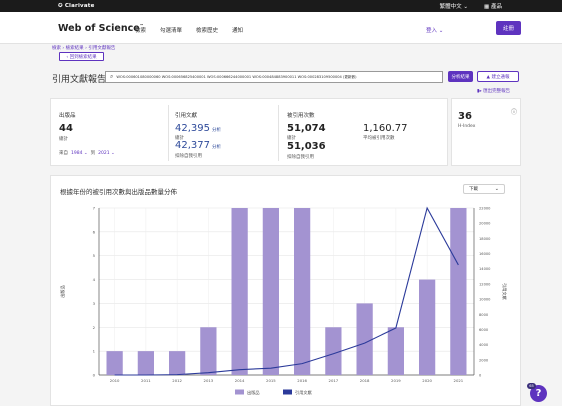 The image size is (562, 406). What do you see at coordinates (106, 153) in the screenshot?
I see `to-year-select: 2021 ⌄` at bounding box center [106, 153].